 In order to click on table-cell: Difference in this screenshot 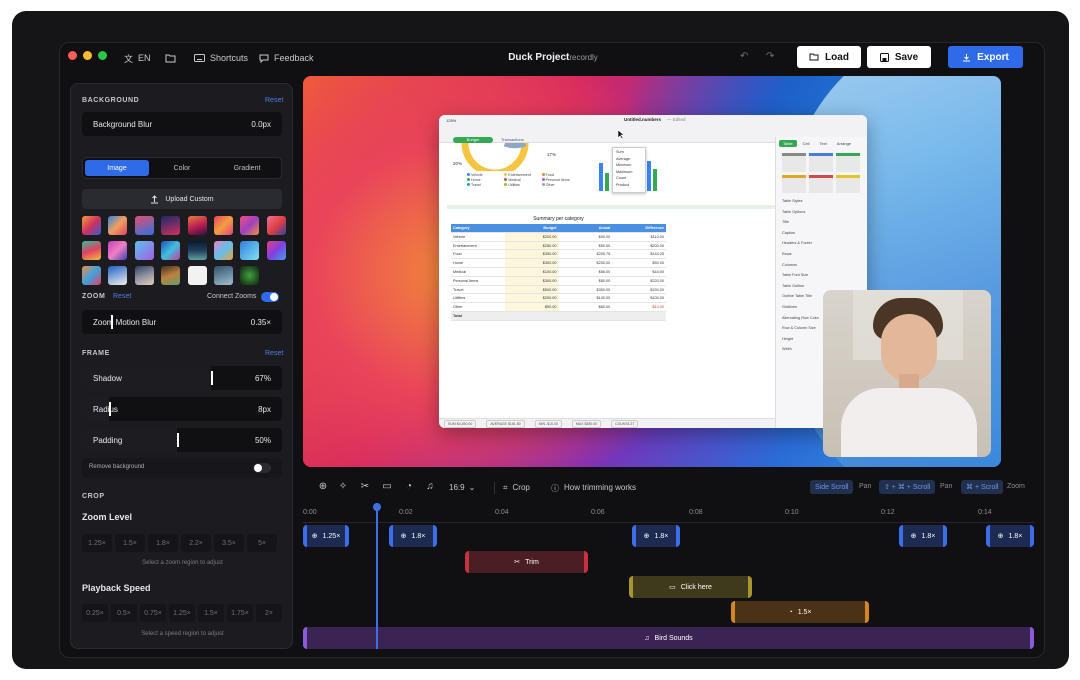, I will do `click(639, 228)`.